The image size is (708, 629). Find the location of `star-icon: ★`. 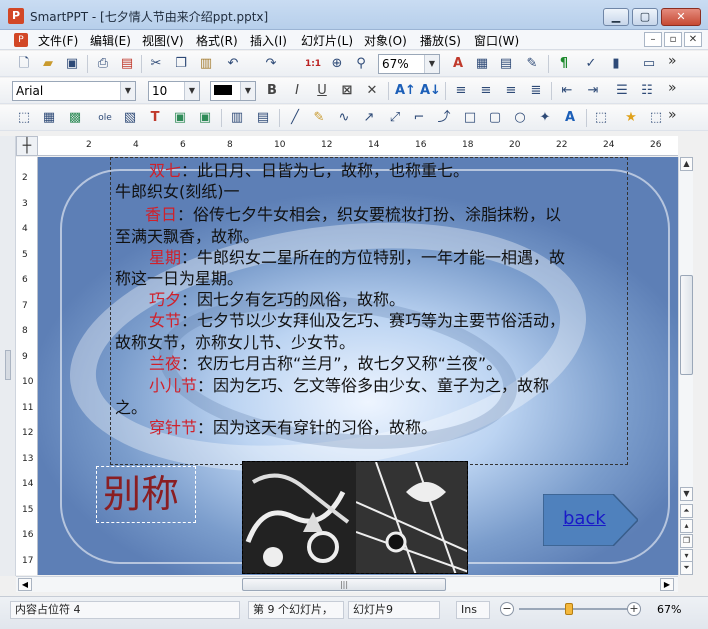

star-icon: ★ is located at coordinates (631, 118).